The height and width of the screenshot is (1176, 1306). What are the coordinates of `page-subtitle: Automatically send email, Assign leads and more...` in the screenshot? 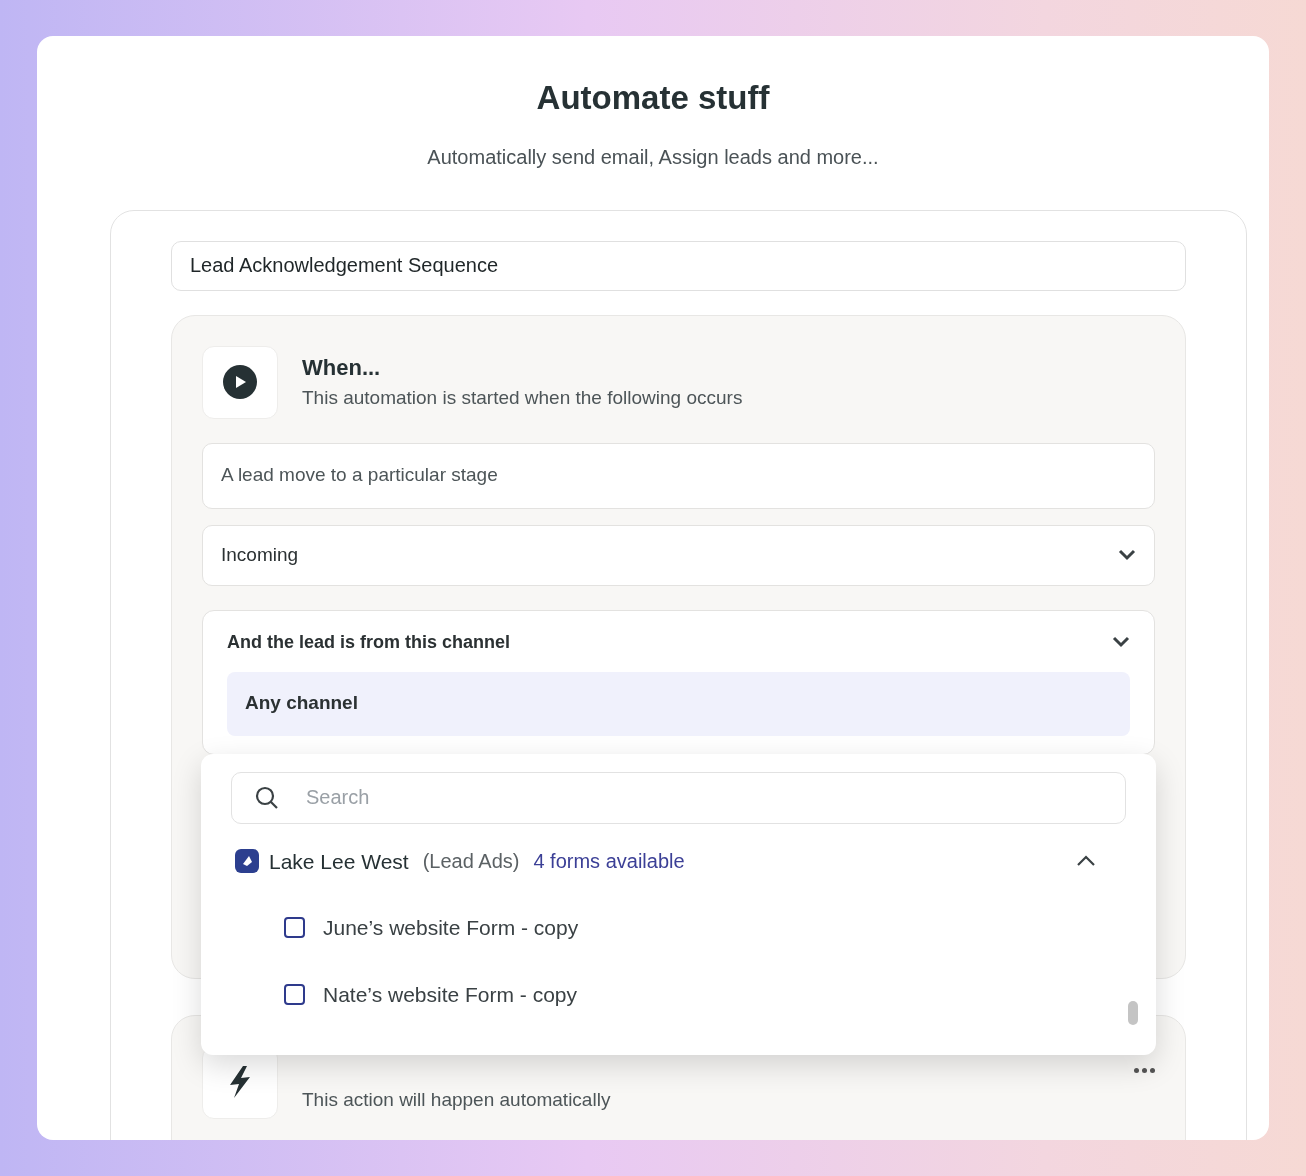 It's located at (653, 157).